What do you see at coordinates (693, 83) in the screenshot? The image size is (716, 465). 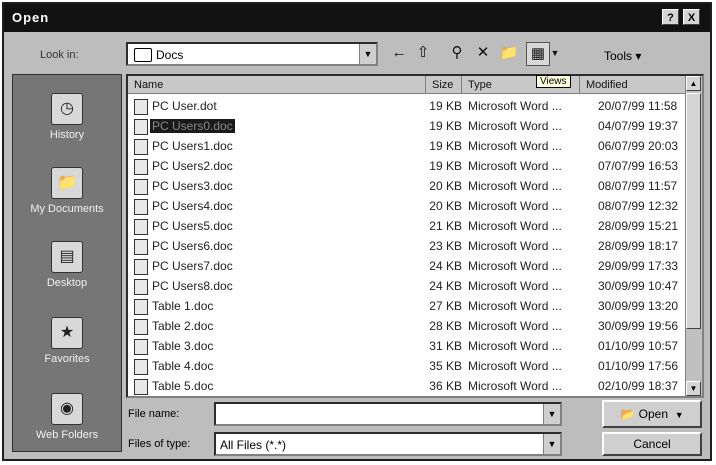 I see `scroll-up-icon: ▲` at bounding box center [693, 83].